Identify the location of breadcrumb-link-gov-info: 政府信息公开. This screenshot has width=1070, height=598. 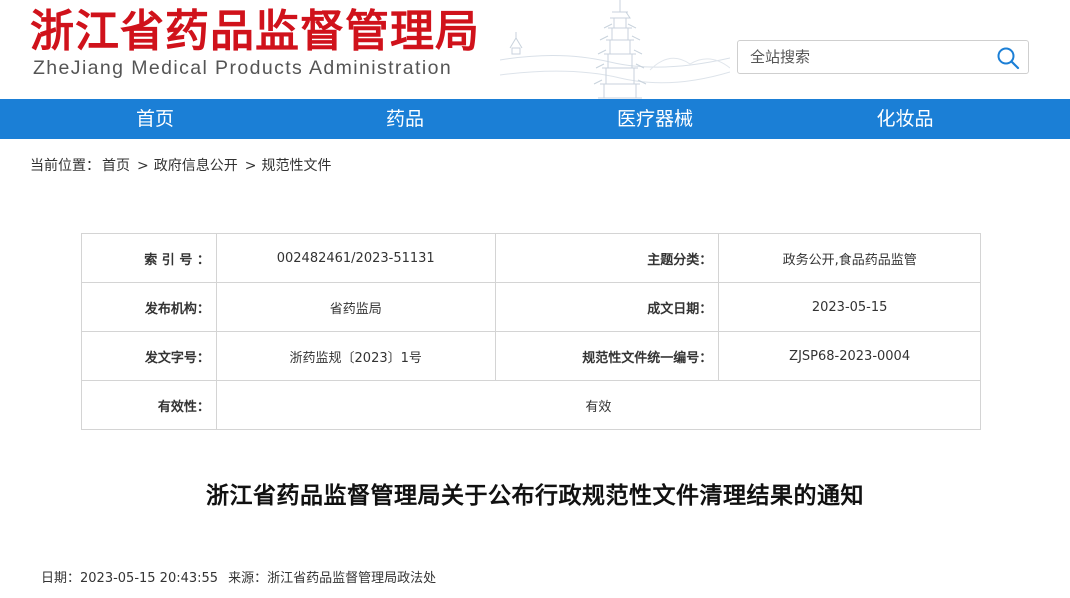
(196, 166).